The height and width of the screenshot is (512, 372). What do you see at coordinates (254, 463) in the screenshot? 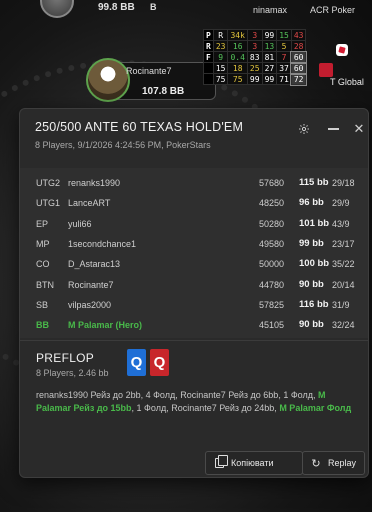
I see `copy-button: Копіювати` at bounding box center [254, 463].